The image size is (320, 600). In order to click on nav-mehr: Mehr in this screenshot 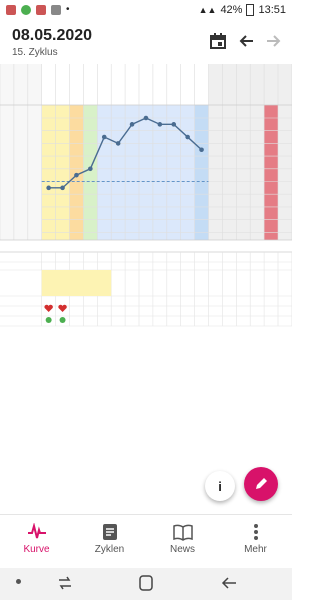, I will do `click(255, 542)`.